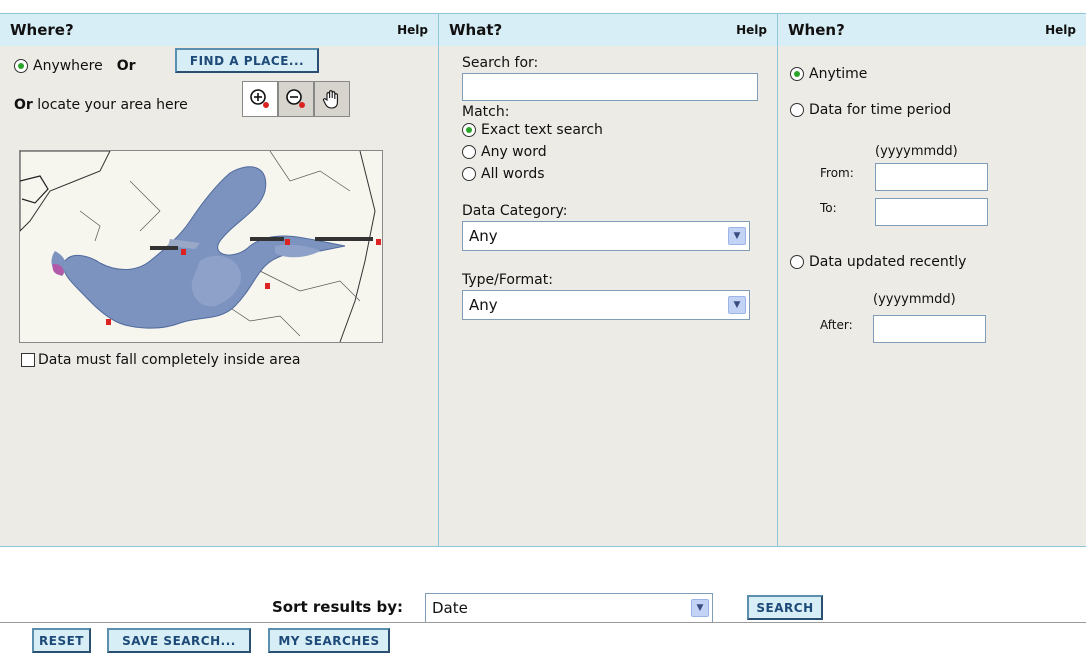  What do you see at coordinates (797, 110) in the screenshot?
I see `time-period-radio` at bounding box center [797, 110].